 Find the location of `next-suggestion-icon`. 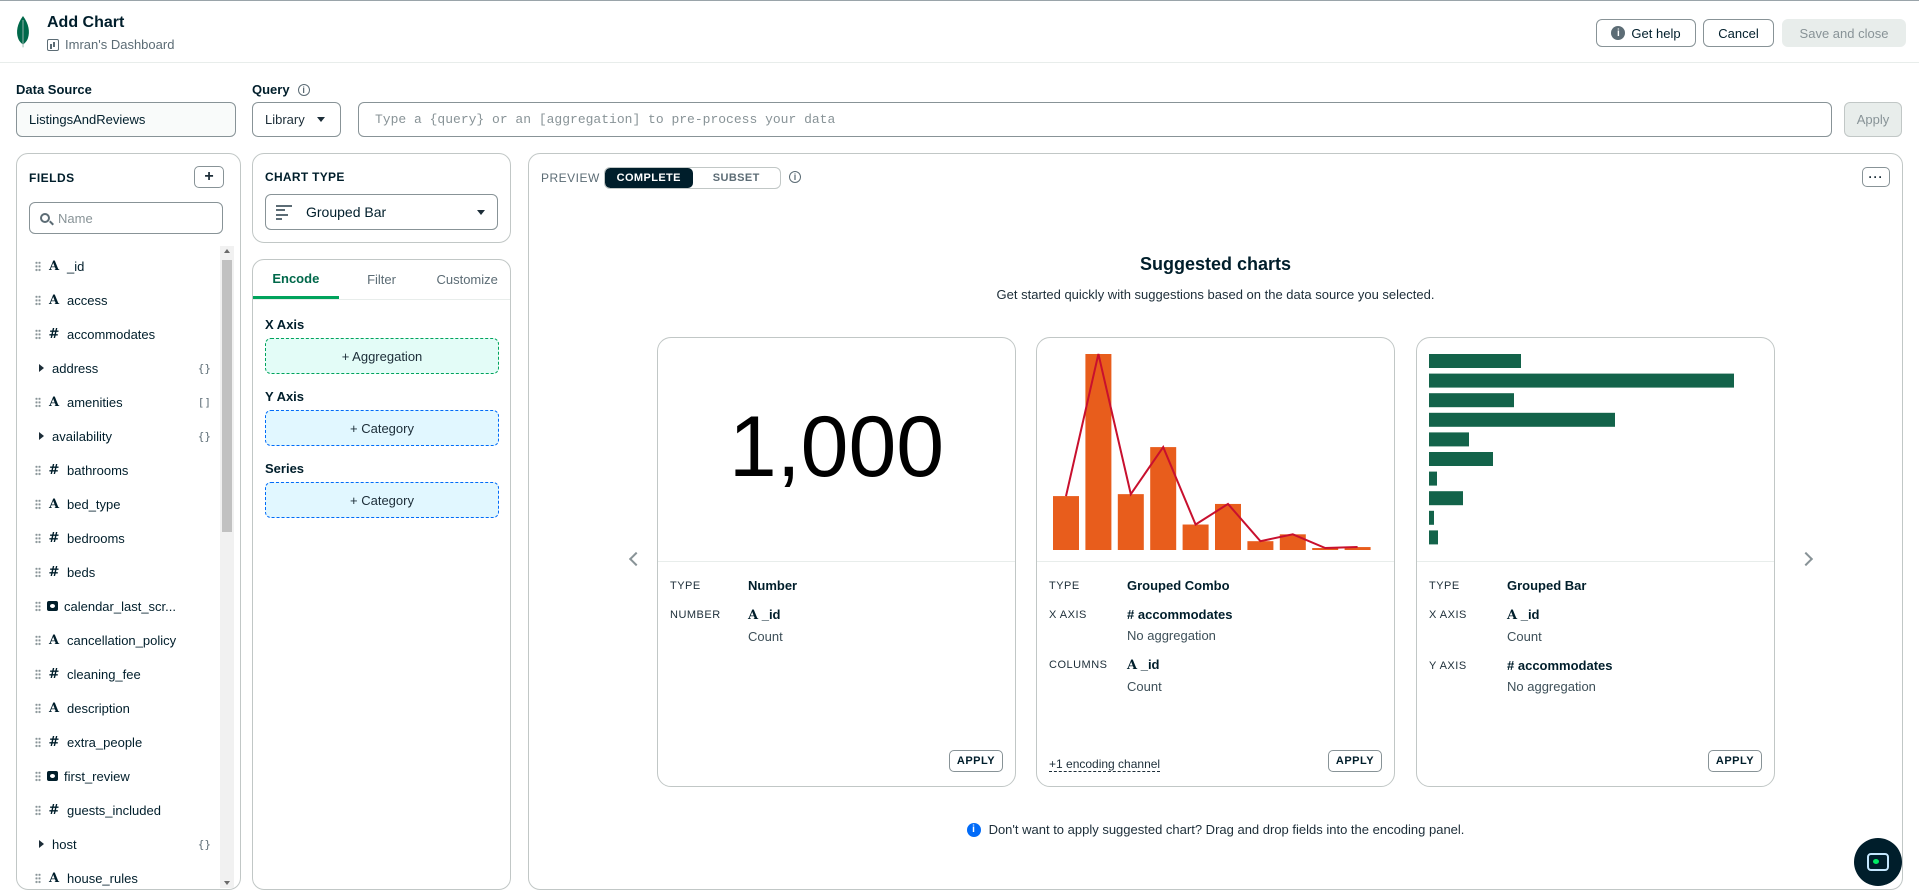

next-suggestion-icon is located at coordinates (1806, 559).